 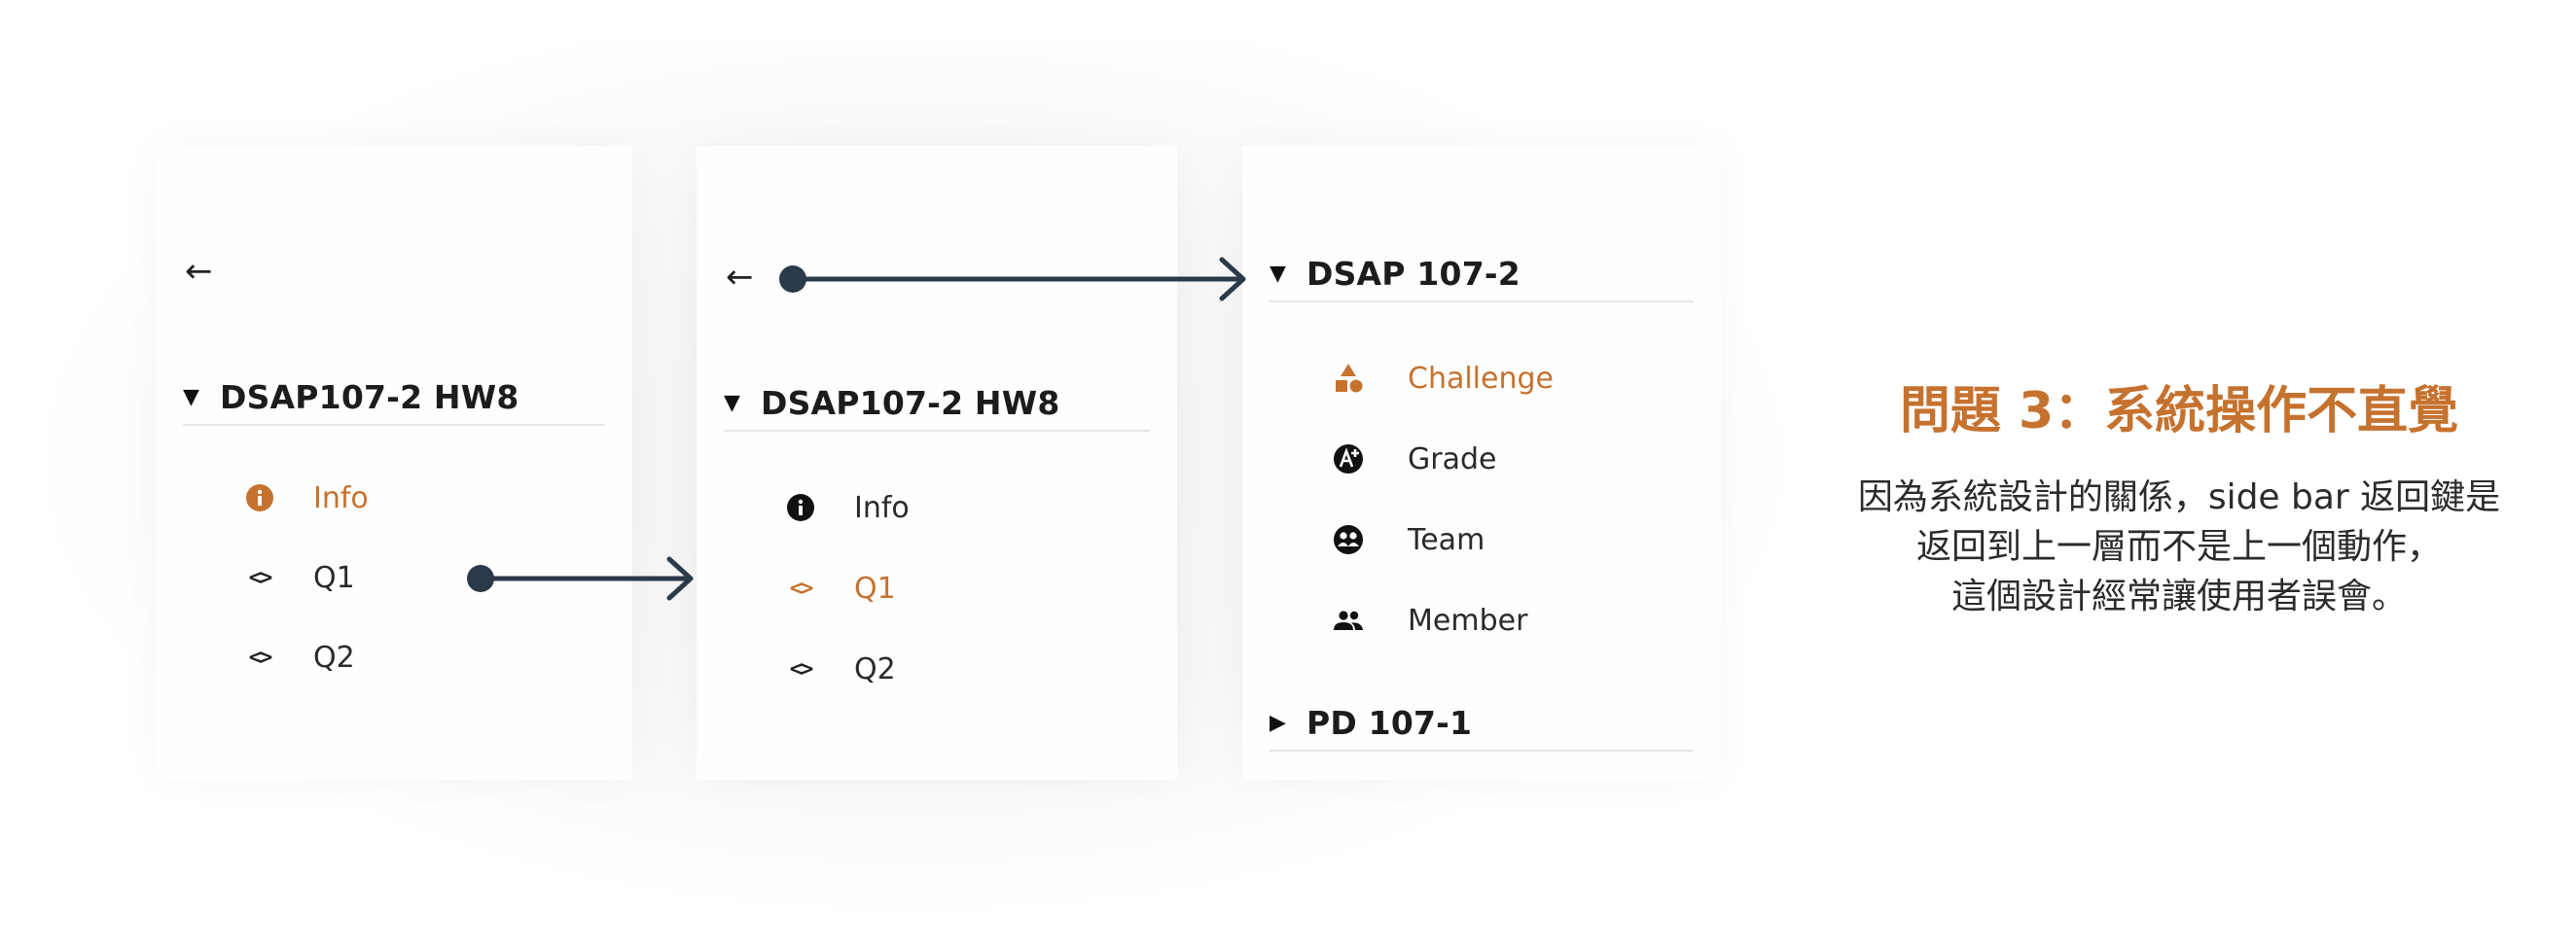 I want to click on connector-q1-to-panel2, so click(x=580, y=578).